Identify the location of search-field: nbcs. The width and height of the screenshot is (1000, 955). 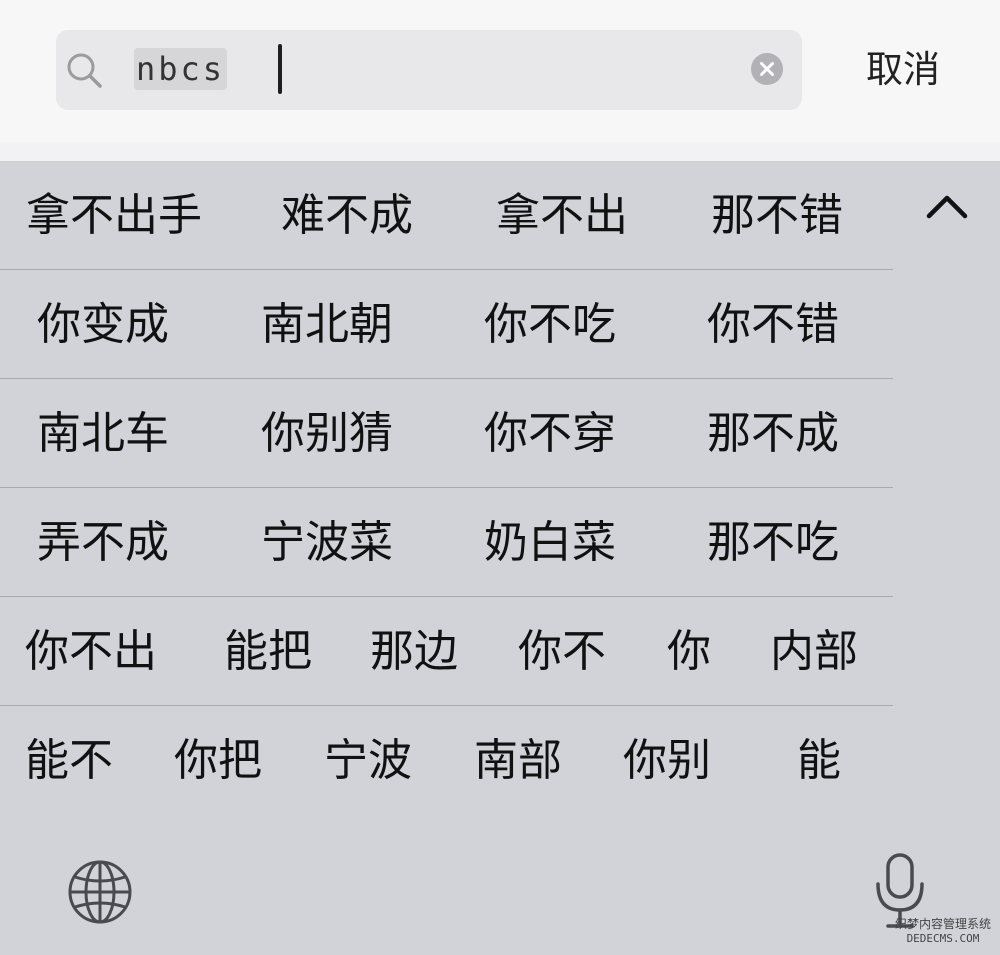
(429, 70).